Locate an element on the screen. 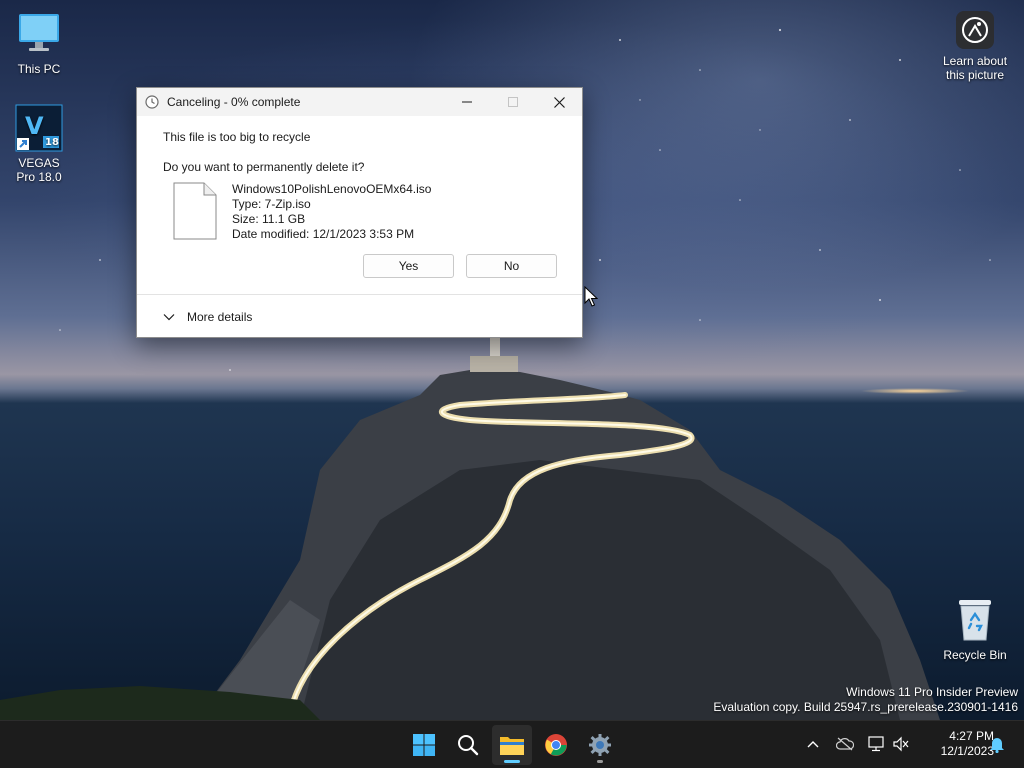 The width and height of the screenshot is (1024, 768). chrome-button is located at coordinates (556, 745).